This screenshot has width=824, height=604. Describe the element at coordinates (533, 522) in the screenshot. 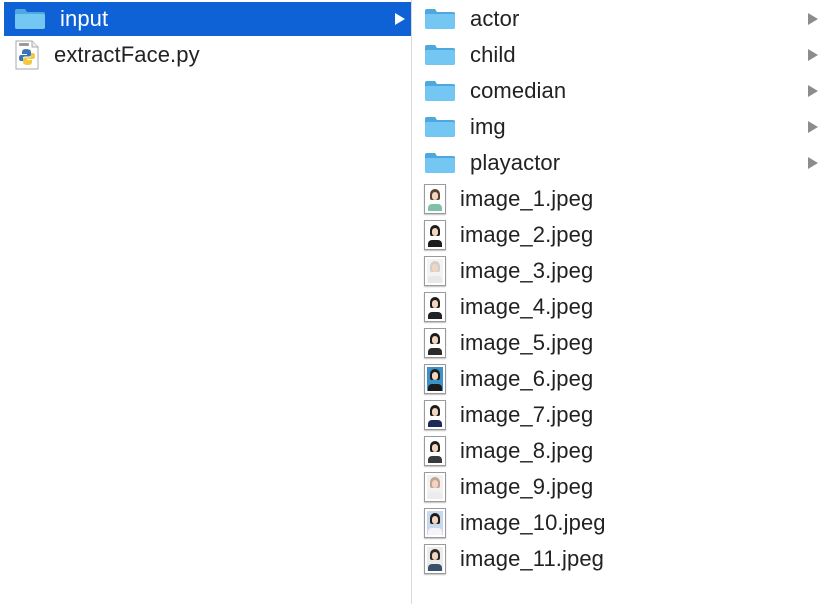

I see `file-label: image_10.jpeg` at that location.